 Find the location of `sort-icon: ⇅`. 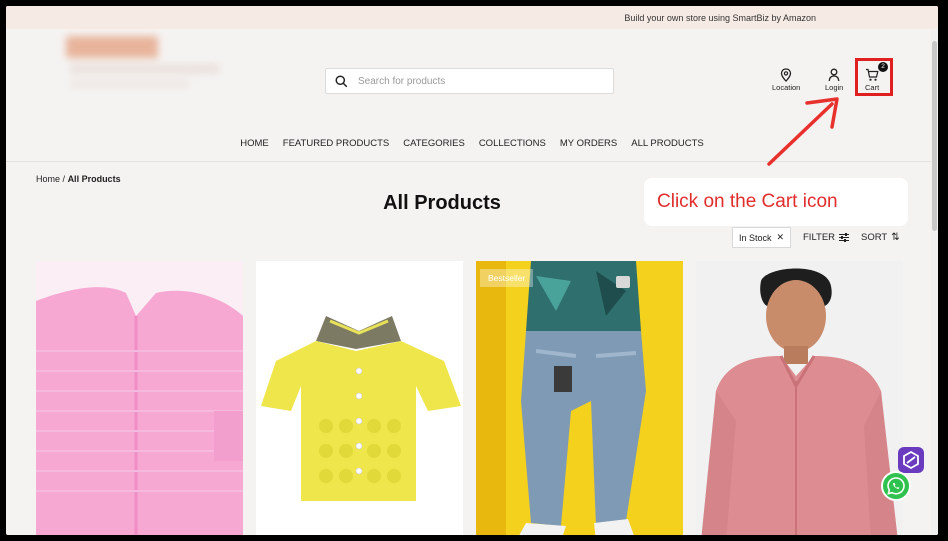

sort-icon: ⇅ is located at coordinates (895, 237).